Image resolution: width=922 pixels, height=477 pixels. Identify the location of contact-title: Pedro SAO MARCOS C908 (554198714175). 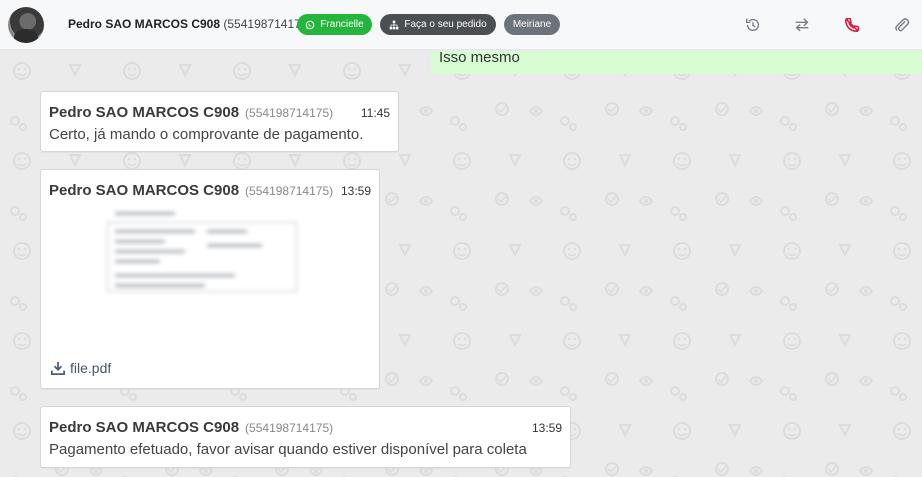
(189, 24).